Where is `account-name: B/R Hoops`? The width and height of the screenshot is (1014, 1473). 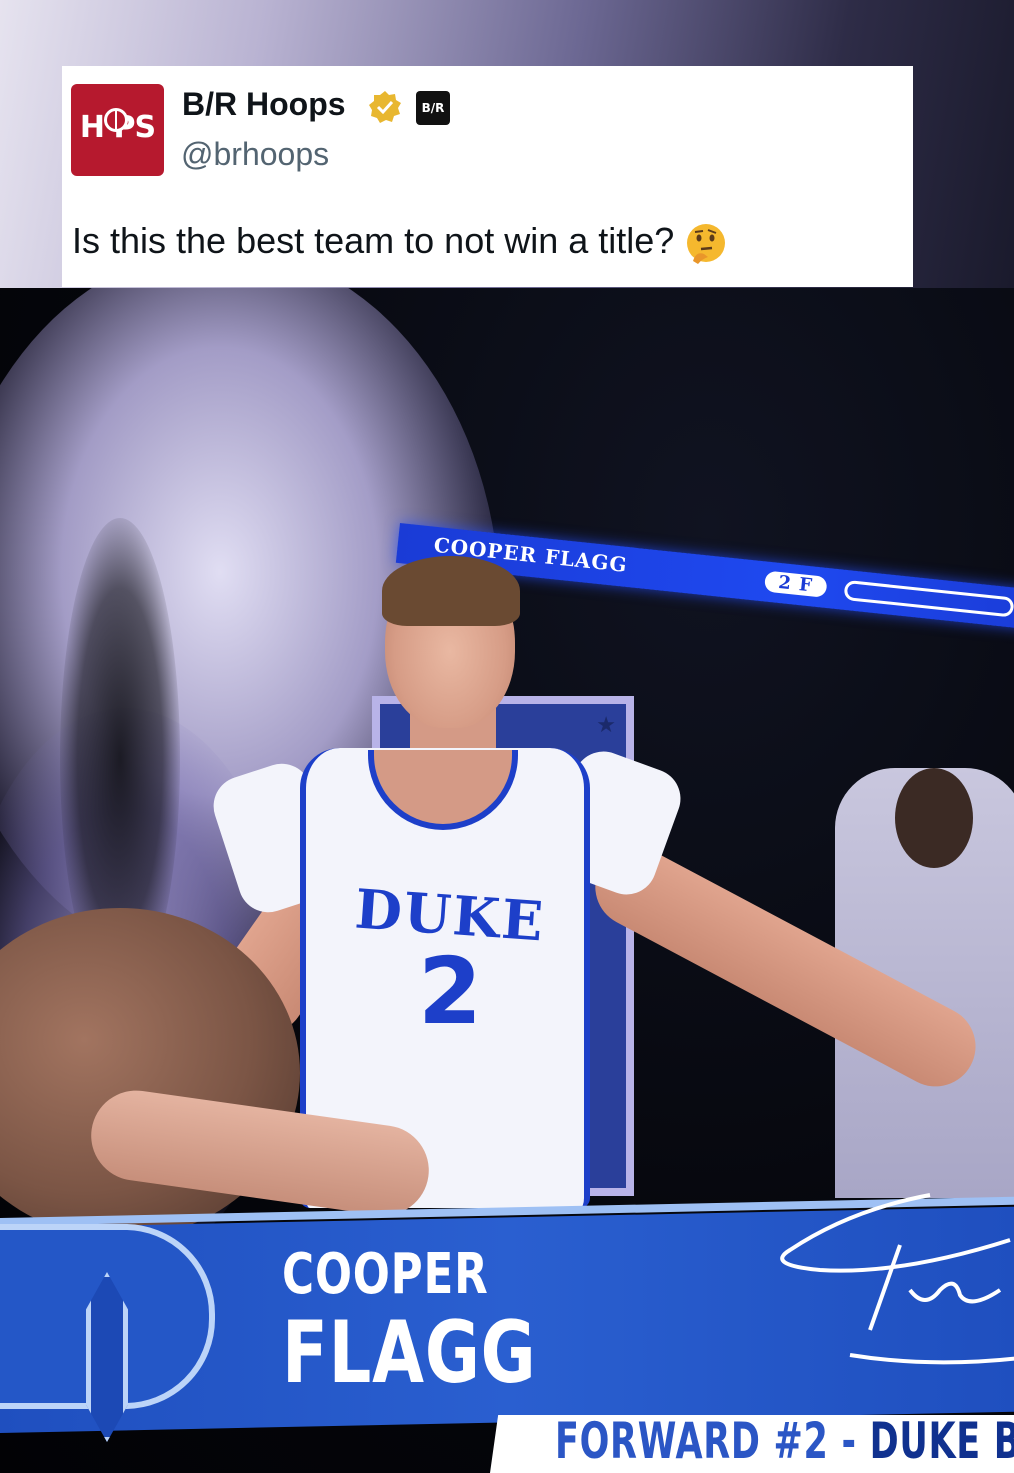
account-name: B/R Hoops is located at coordinates (264, 104).